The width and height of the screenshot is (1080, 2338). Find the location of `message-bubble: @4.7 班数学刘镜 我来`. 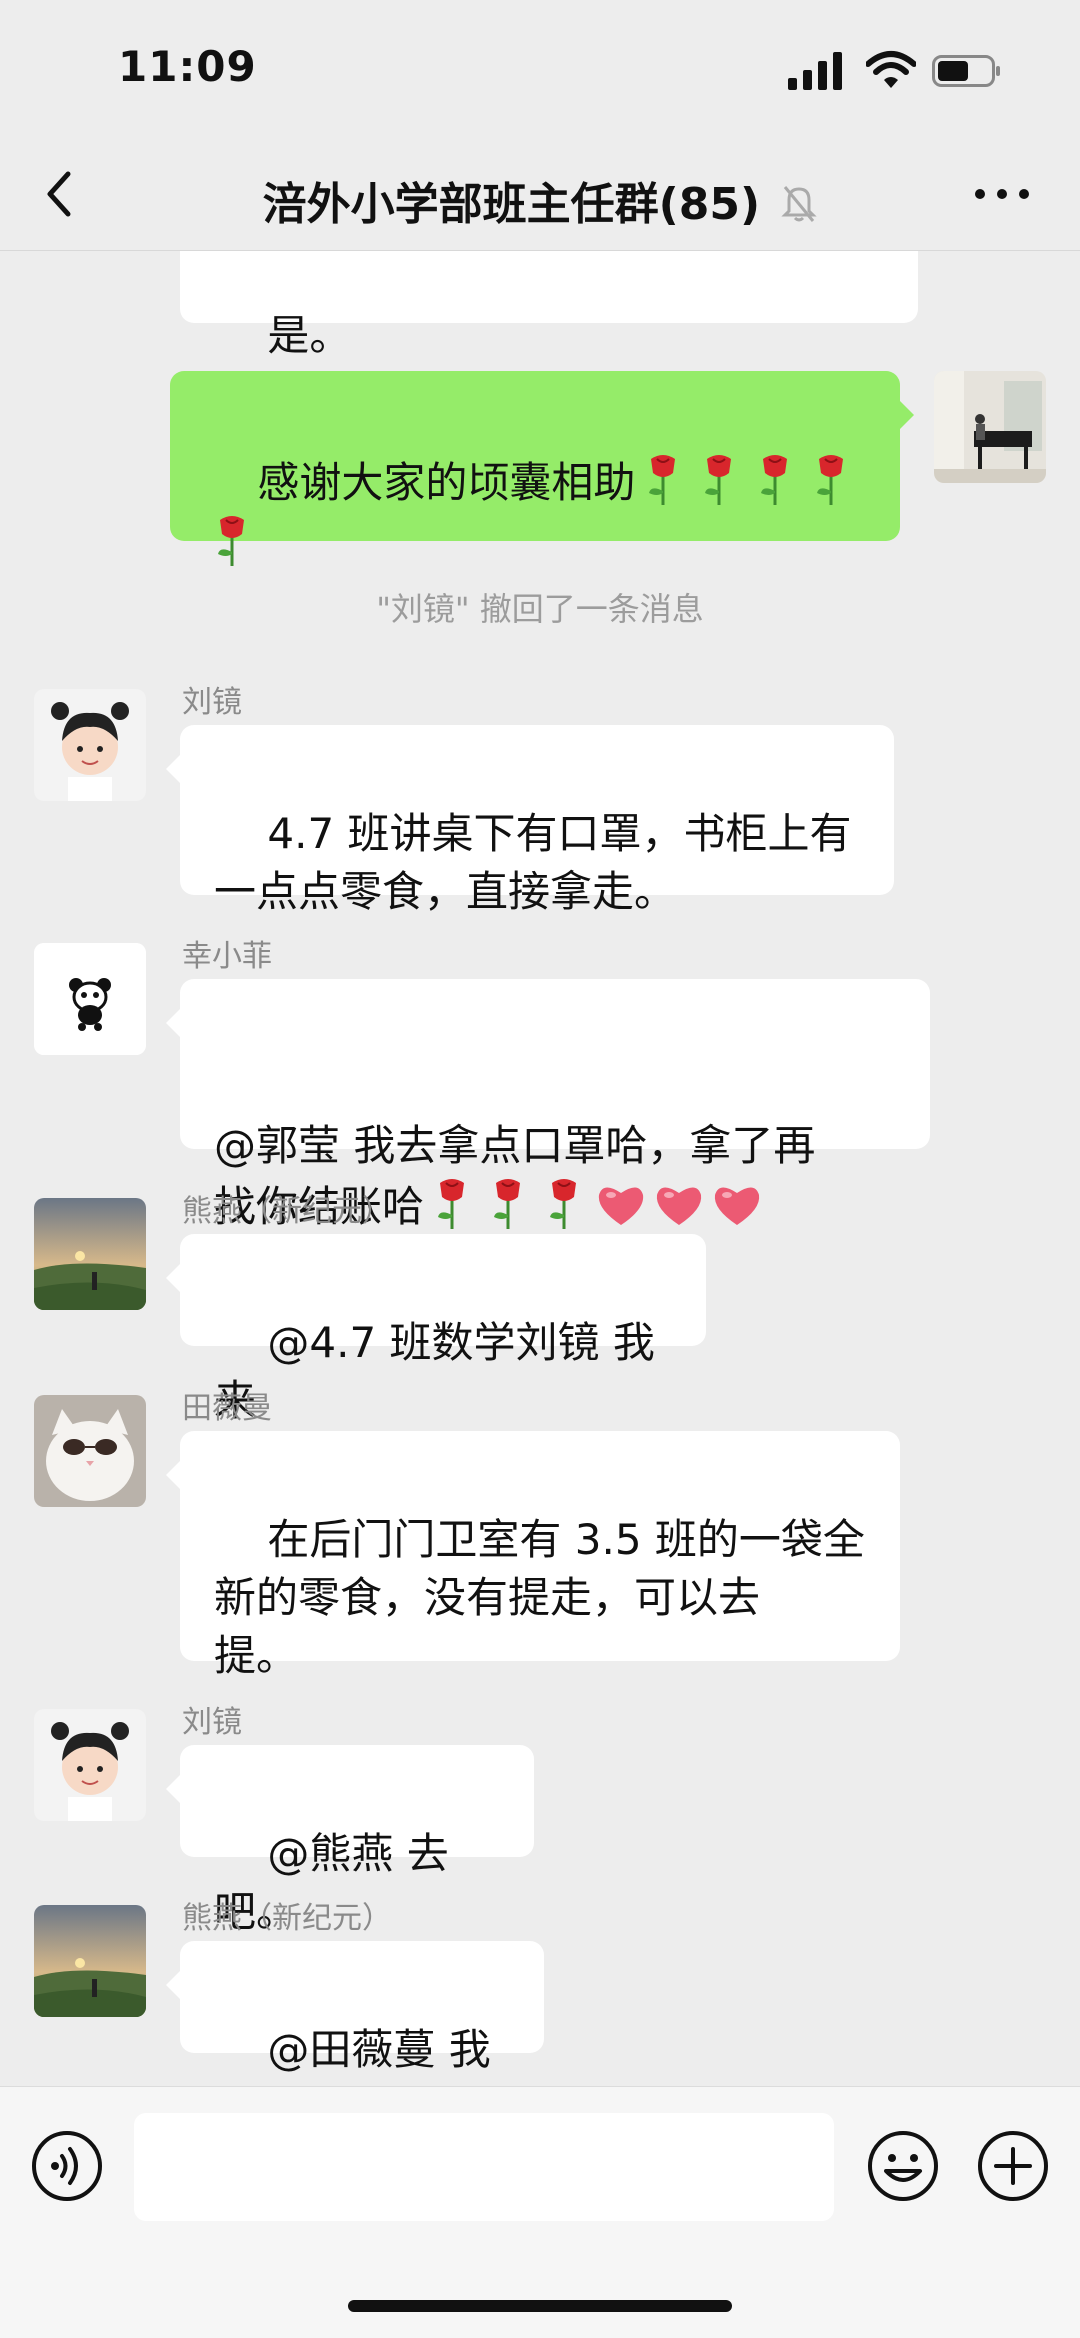

message-bubble: @4.7 班数学刘镜 我来 is located at coordinates (436, 1329).